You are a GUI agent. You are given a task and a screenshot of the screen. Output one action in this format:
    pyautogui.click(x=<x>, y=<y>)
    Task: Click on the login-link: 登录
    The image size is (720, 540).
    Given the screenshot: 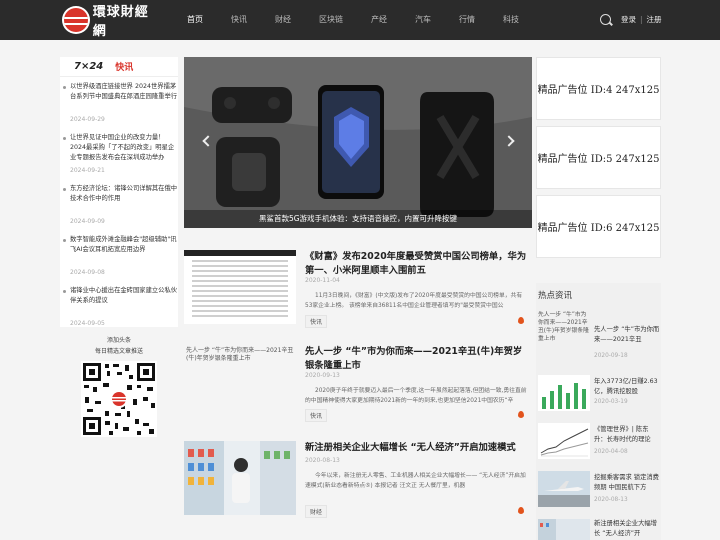 What is the action you would take?
    pyautogui.click(x=628, y=19)
    